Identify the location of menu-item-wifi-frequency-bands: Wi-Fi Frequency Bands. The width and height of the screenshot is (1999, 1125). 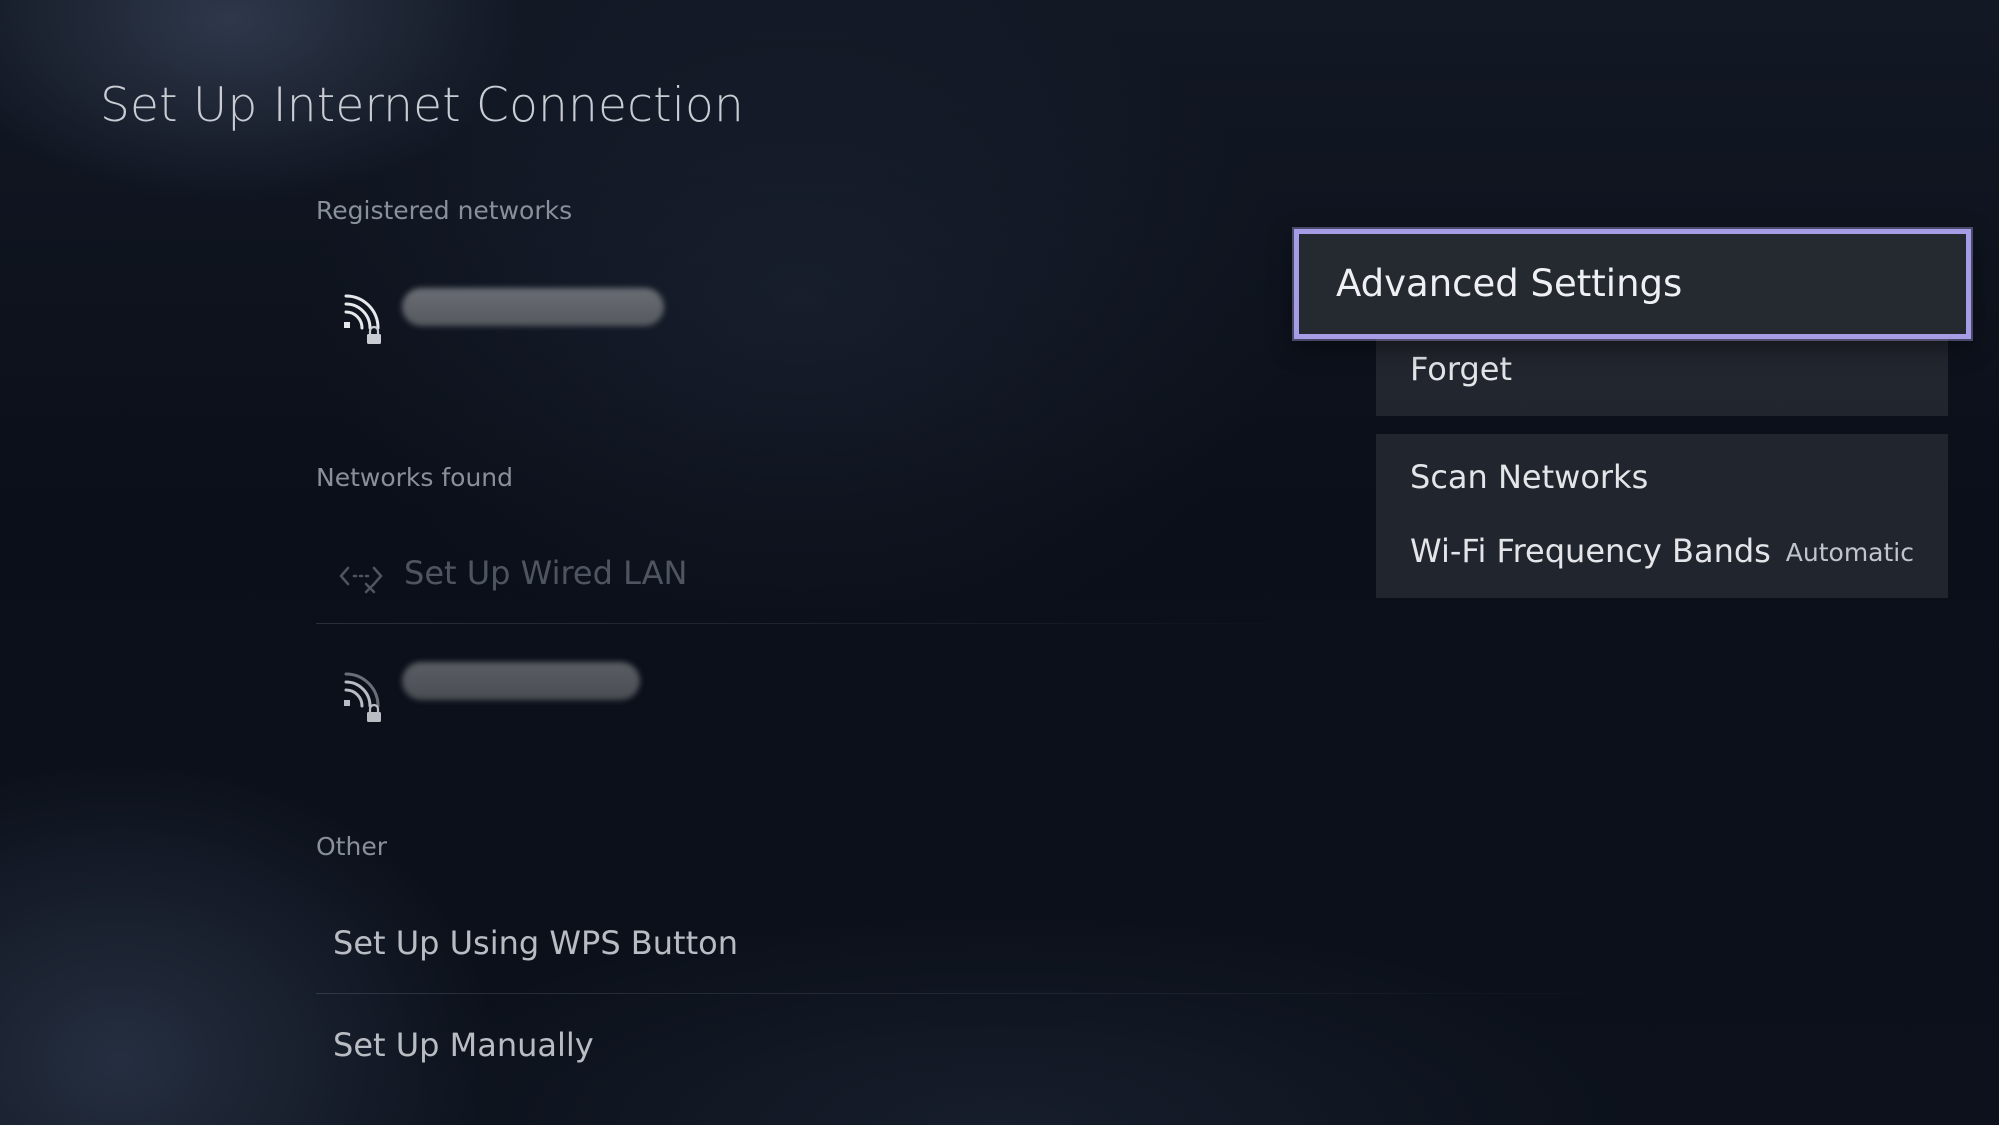
(1590, 551).